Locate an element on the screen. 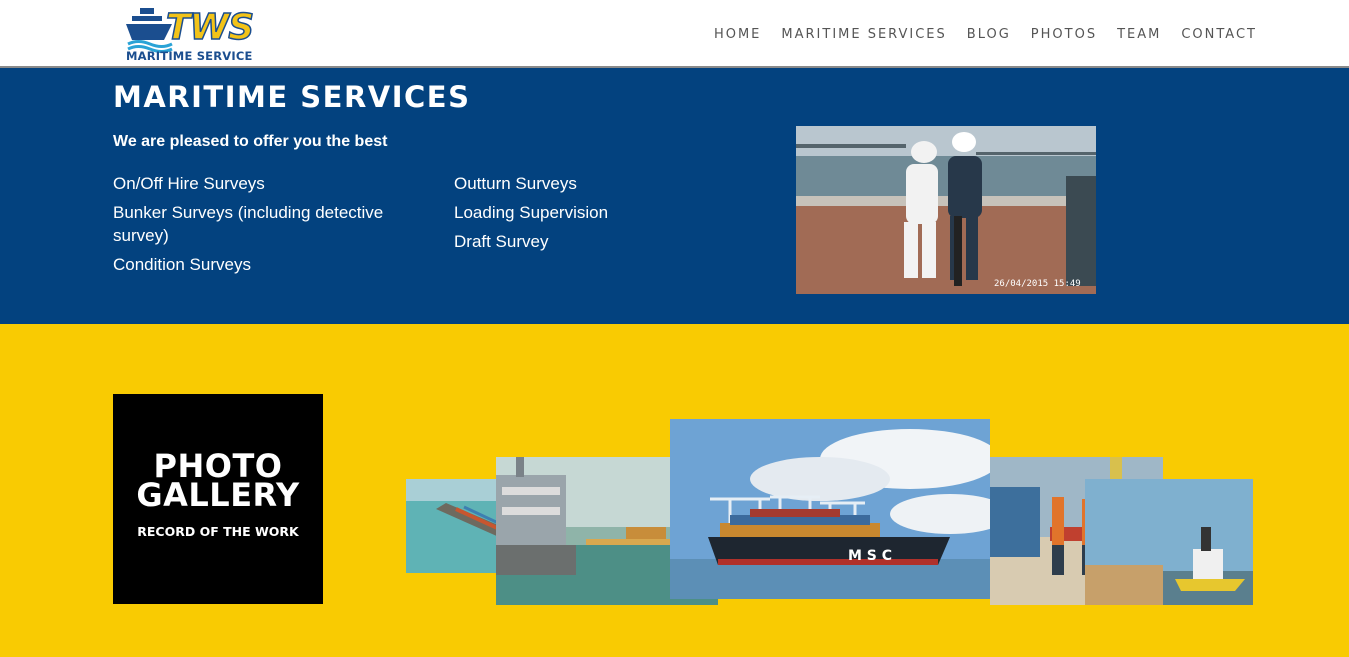 The height and width of the screenshot is (657, 1349). service-item: Outturn Surveys is located at coordinates (515, 183).